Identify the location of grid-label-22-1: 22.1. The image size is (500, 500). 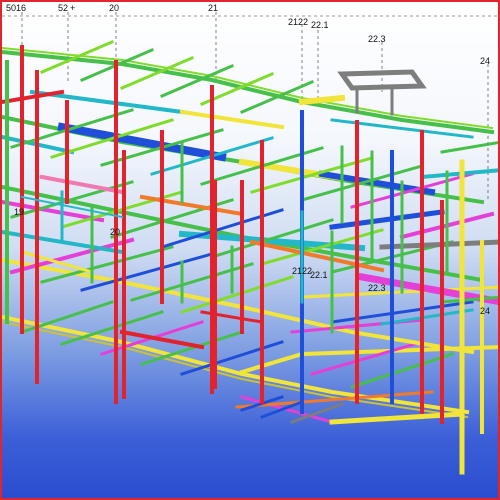
(320, 25).